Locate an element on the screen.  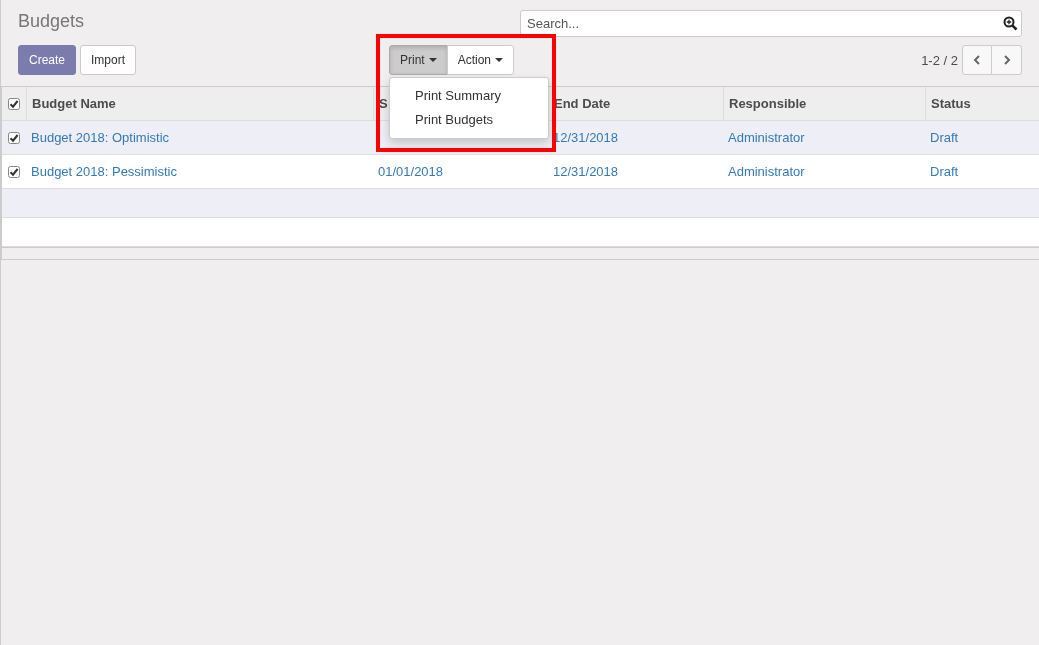
menu-button: Print is located at coordinates (418, 60).